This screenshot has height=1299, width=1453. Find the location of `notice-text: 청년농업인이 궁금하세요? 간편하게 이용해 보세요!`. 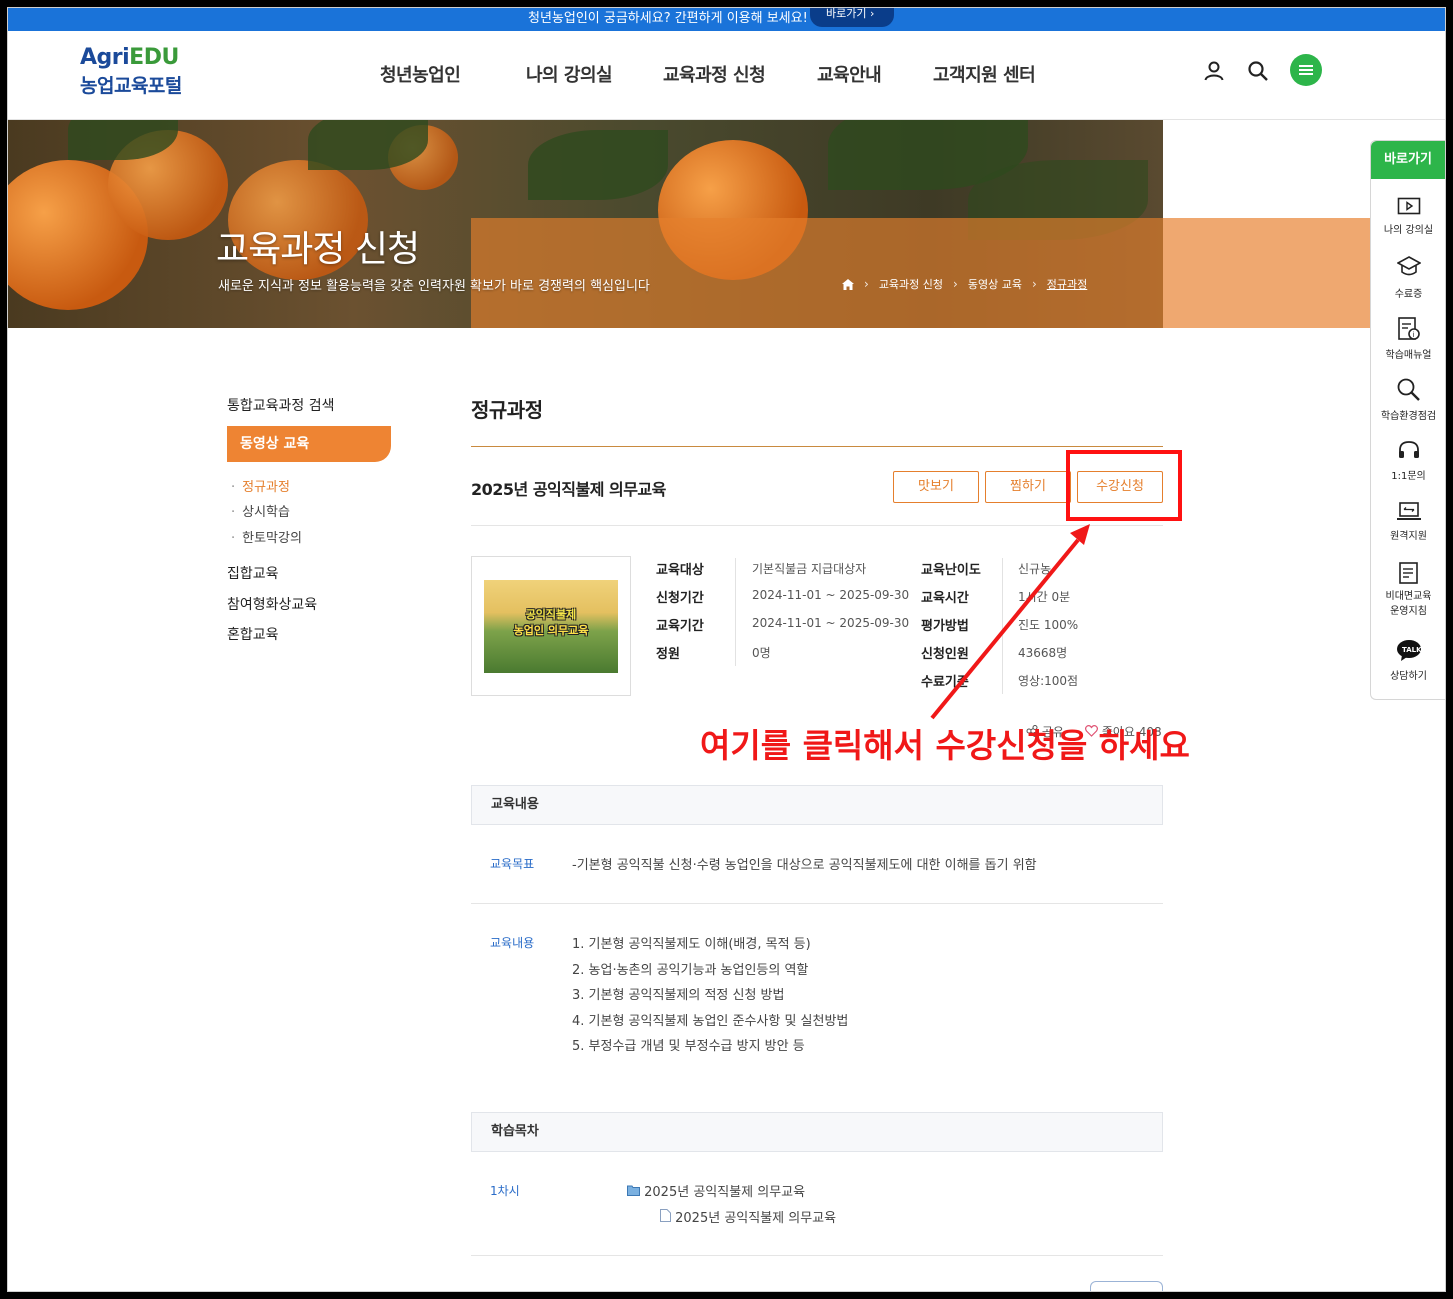

notice-text: 청년농업인이 궁금하세요? 간편하게 이용해 보세요! is located at coordinates (668, 18).